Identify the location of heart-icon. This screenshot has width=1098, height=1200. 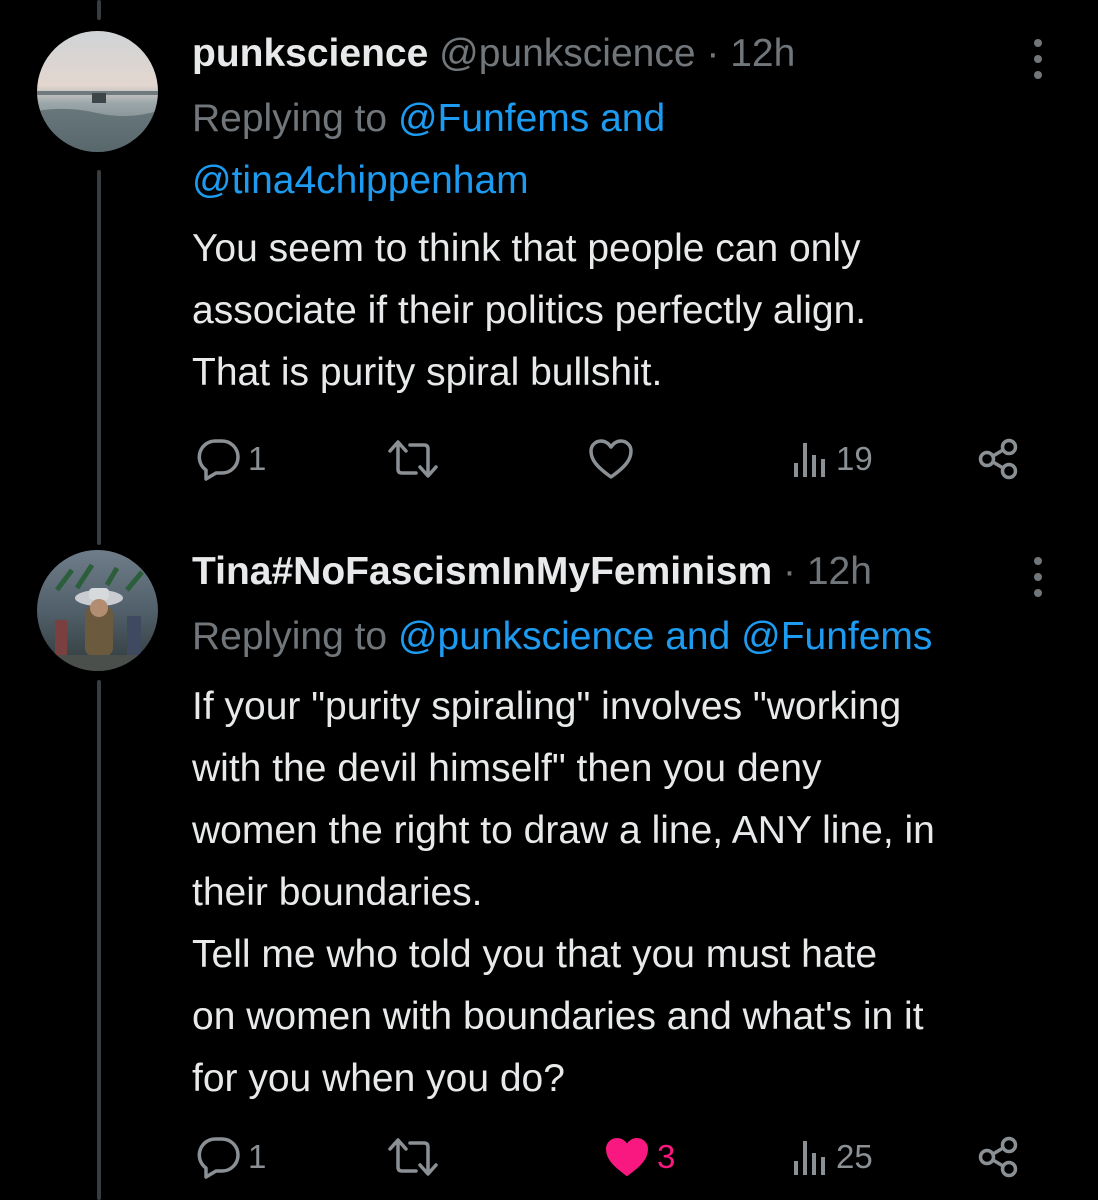
(611, 459).